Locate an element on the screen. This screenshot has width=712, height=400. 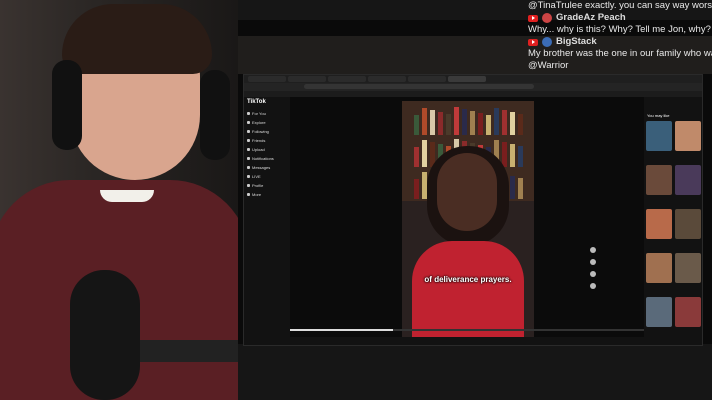
speaker-shirt is located at coordinates (468, 289).